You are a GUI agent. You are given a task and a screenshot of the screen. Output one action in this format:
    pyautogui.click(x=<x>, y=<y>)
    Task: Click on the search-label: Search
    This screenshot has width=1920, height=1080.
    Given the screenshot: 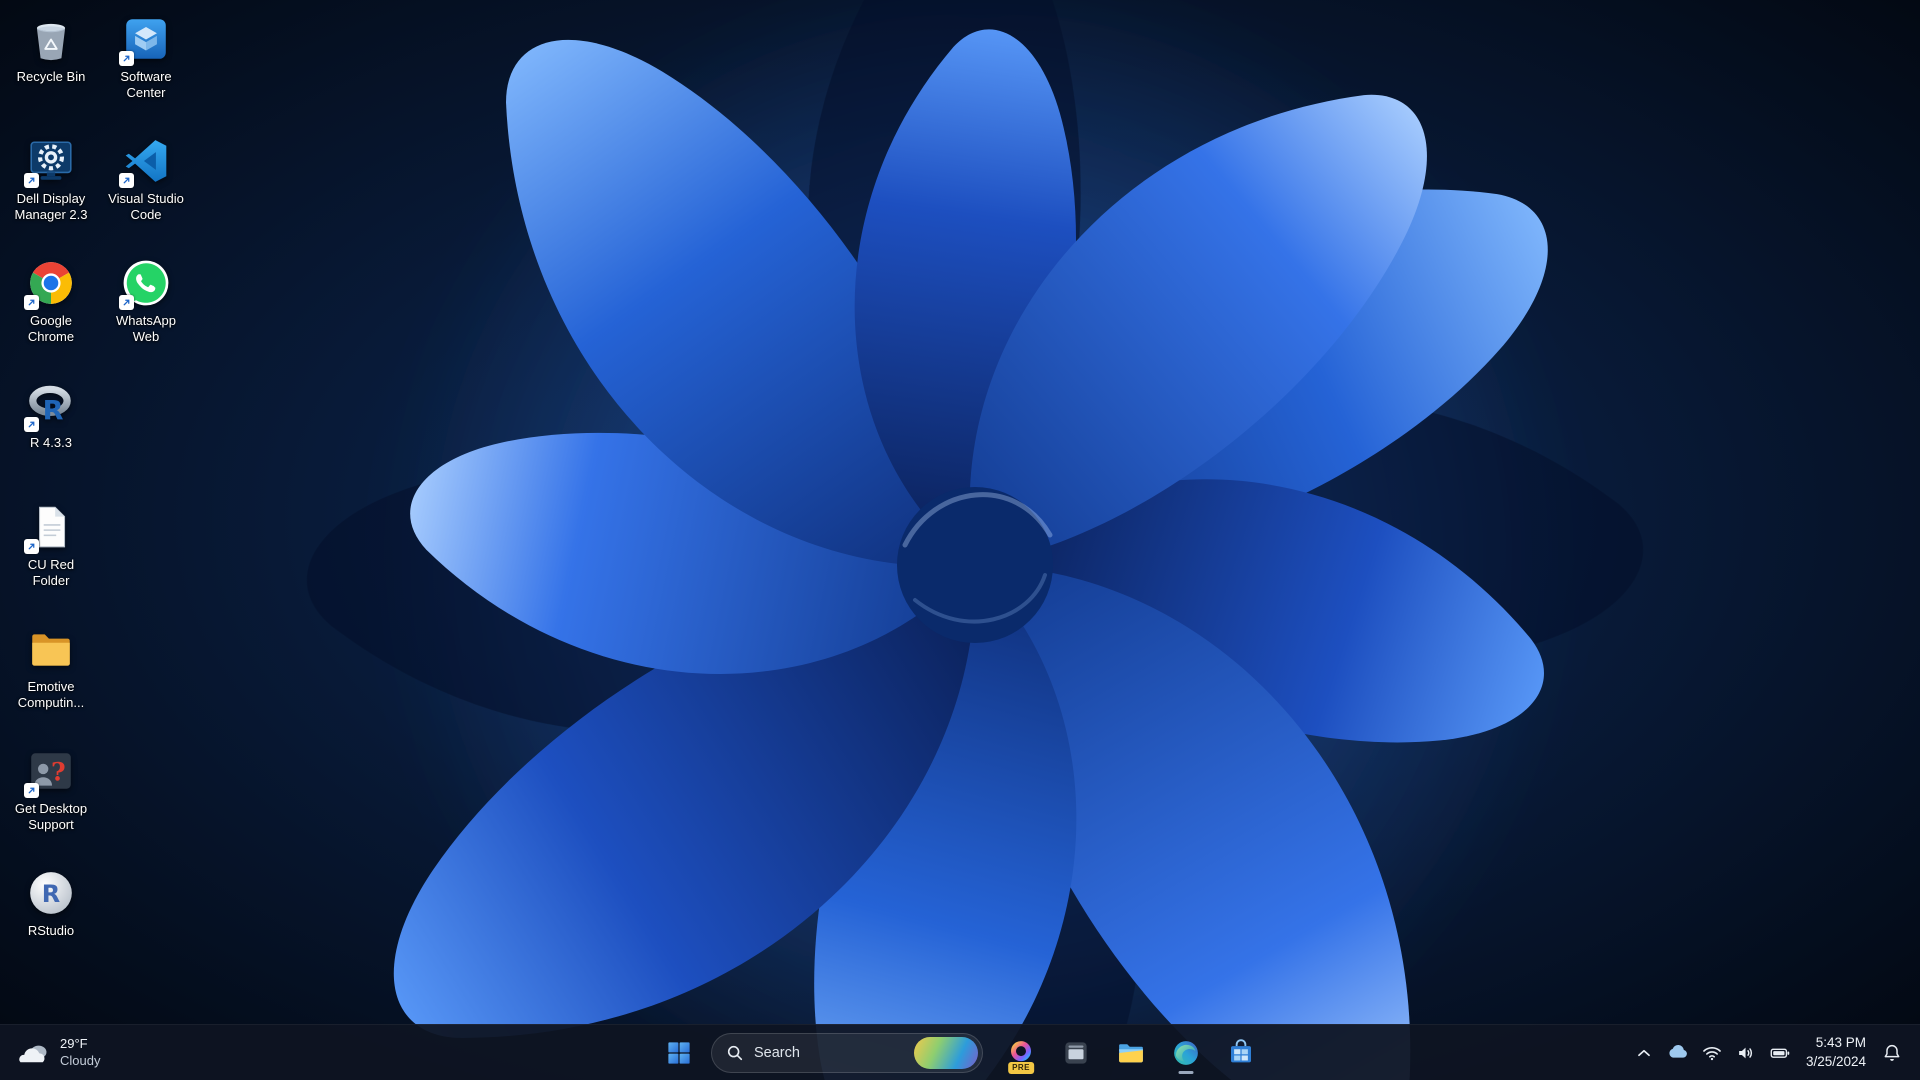 What is the action you would take?
    pyautogui.click(x=777, y=1052)
    